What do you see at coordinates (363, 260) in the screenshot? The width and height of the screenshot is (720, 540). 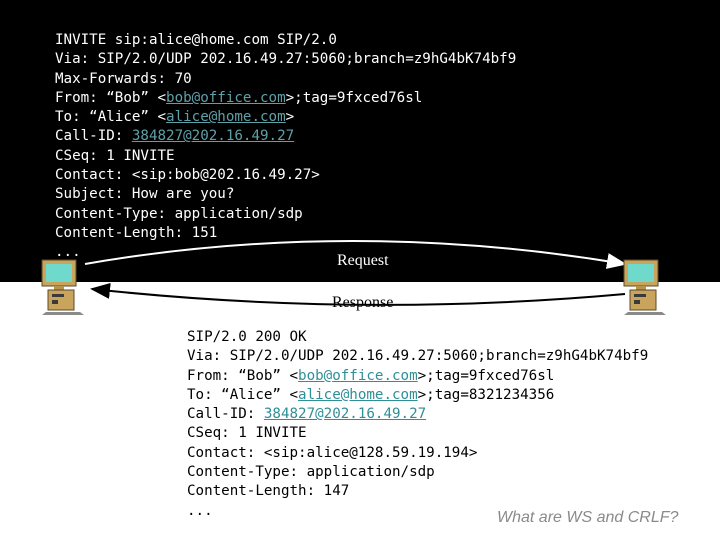 I see `request-label: Request` at bounding box center [363, 260].